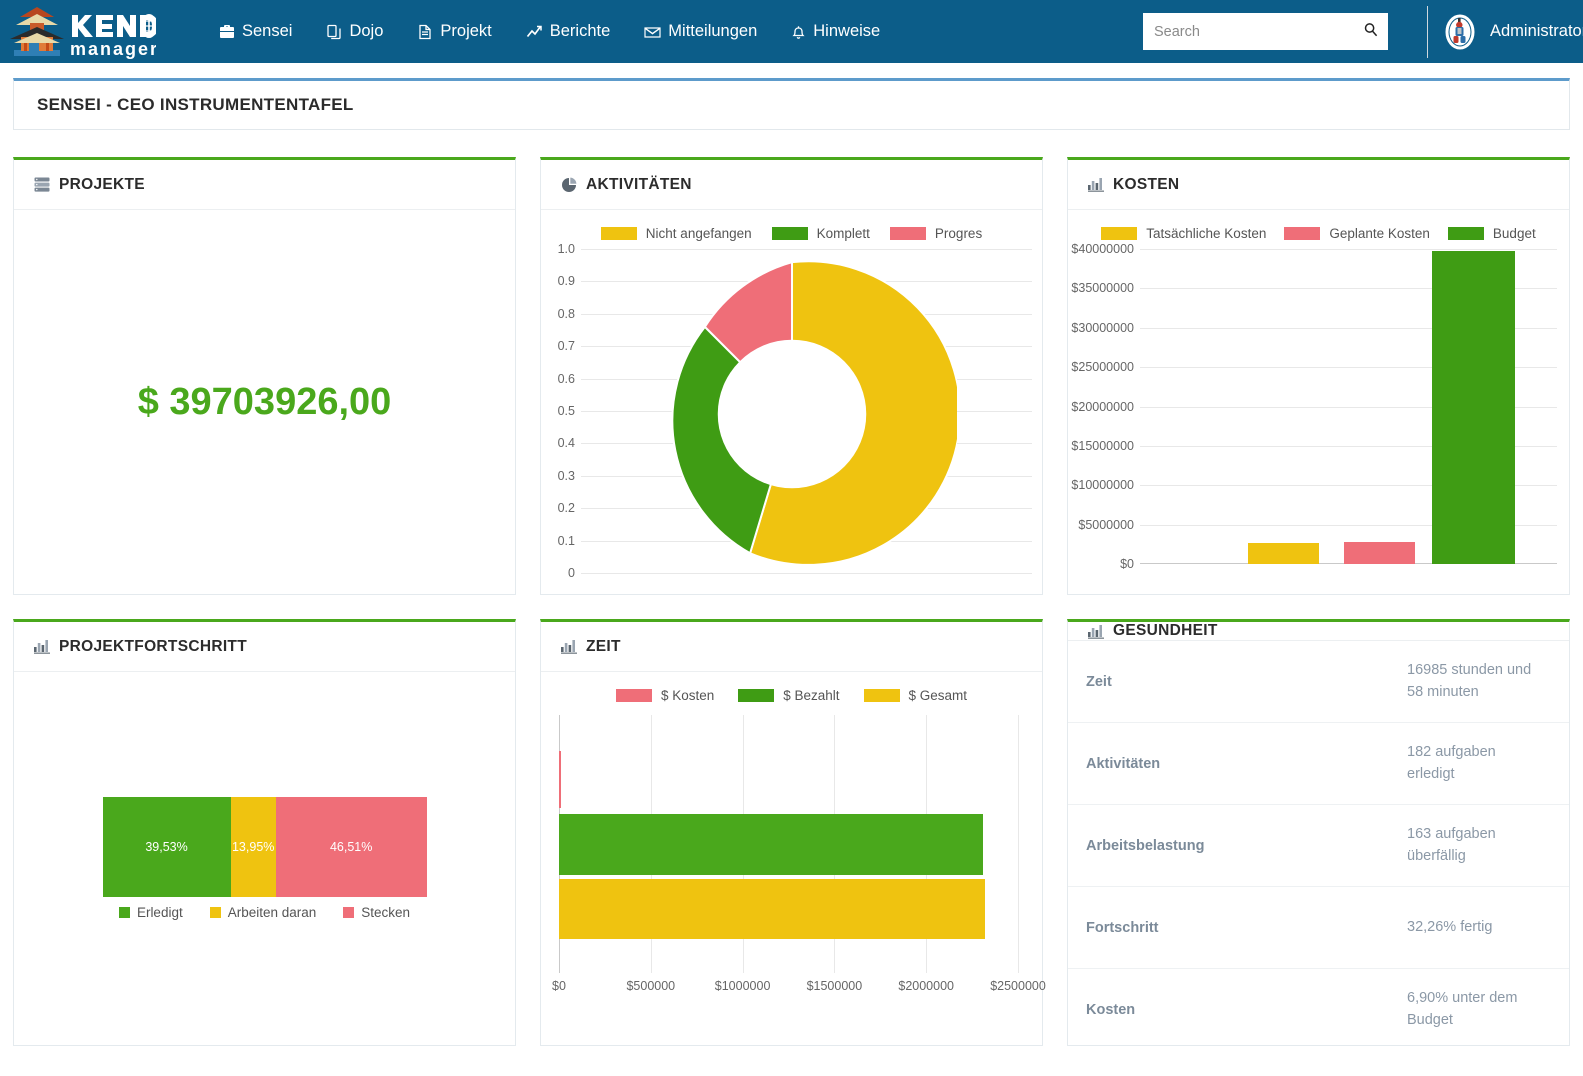  I want to click on aktivitaeten-legend: Nicht angefangen Komplett Progres, so click(791, 233).